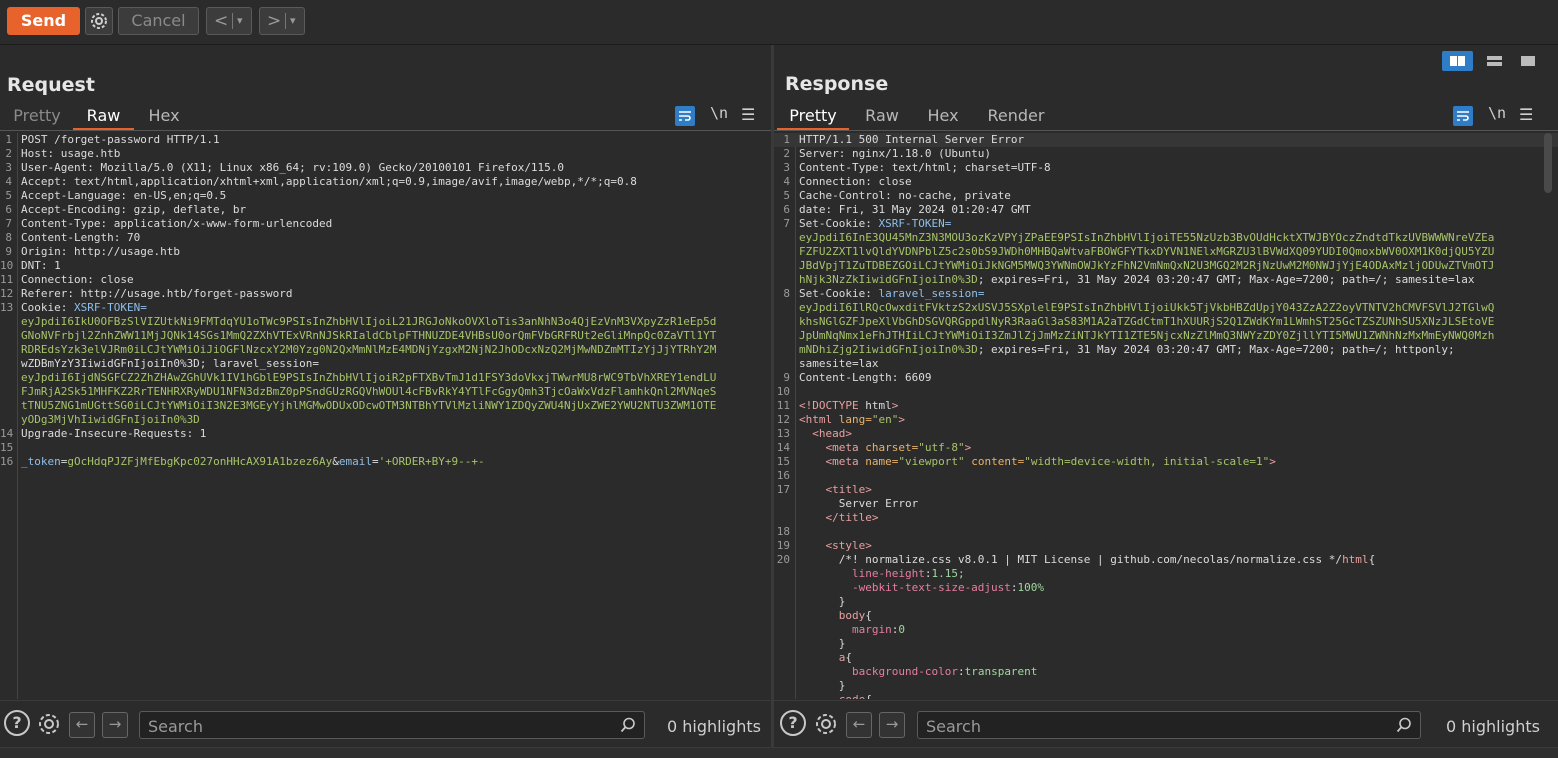  I want to click on line-number: 10, so click(783, 391).